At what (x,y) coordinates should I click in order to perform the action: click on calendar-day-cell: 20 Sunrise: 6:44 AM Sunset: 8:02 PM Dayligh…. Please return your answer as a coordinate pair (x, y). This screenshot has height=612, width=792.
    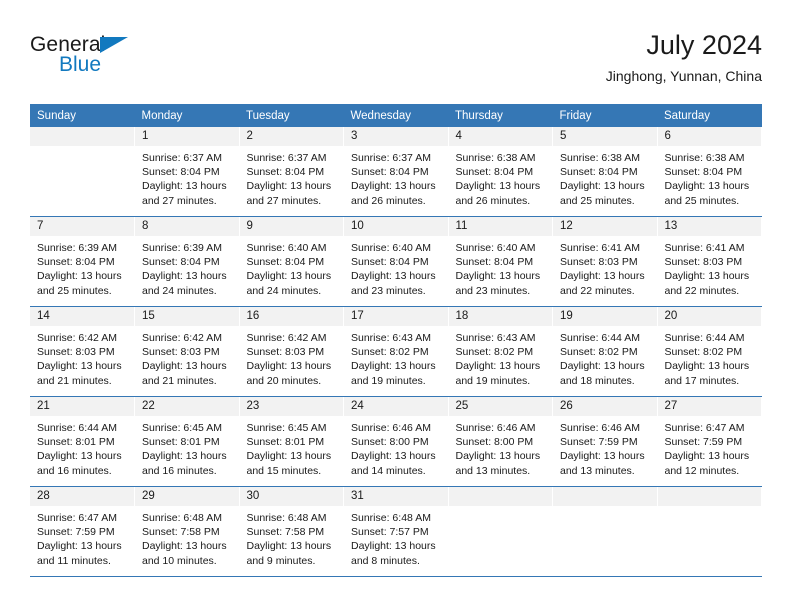
    Looking at the image, I should click on (709, 351).